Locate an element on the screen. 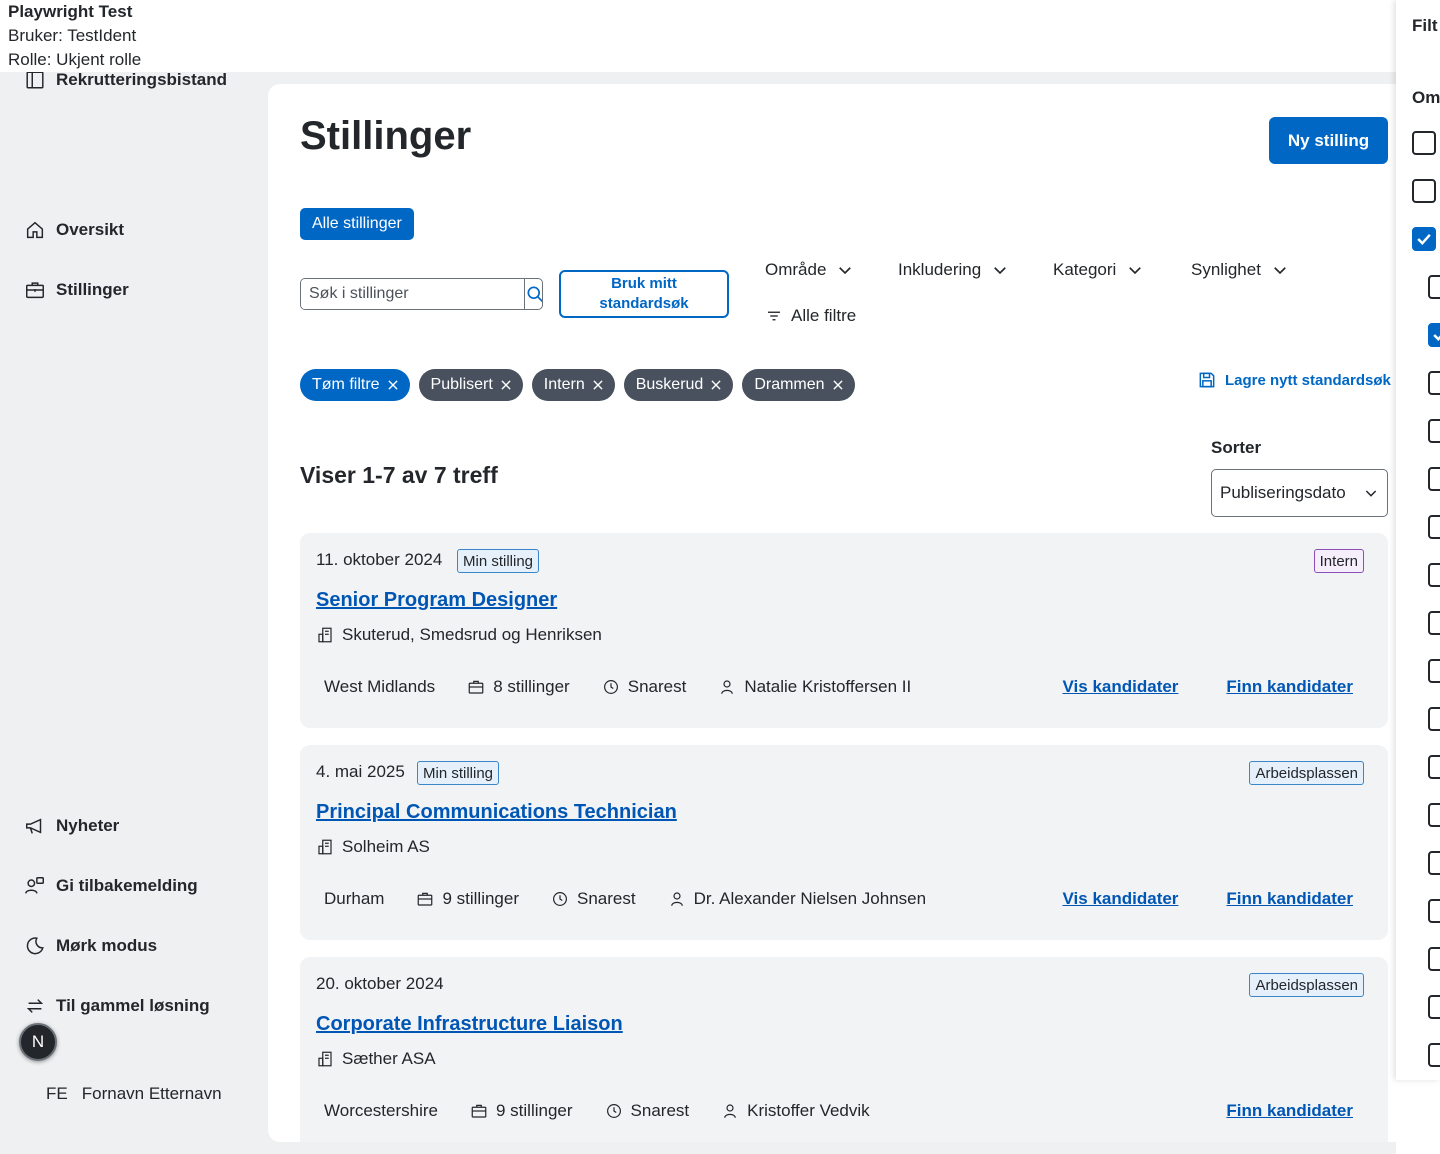 The image size is (1440, 1154). search-input is located at coordinates (412, 294).